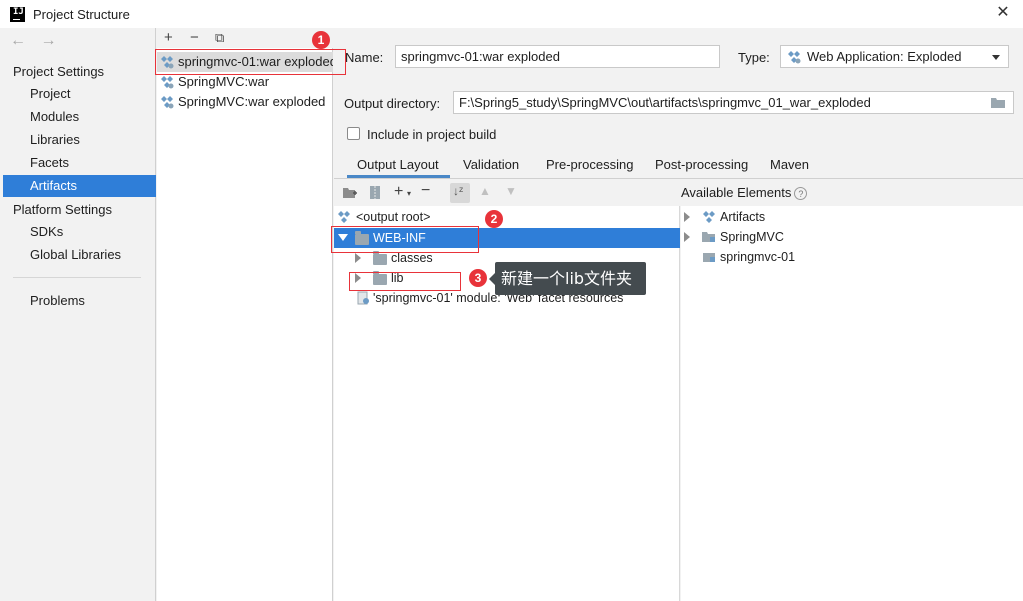 Image resolution: width=1023 pixels, height=601 pixels. What do you see at coordinates (79, 163) in the screenshot?
I see `nav-item-facets: Facets` at bounding box center [79, 163].